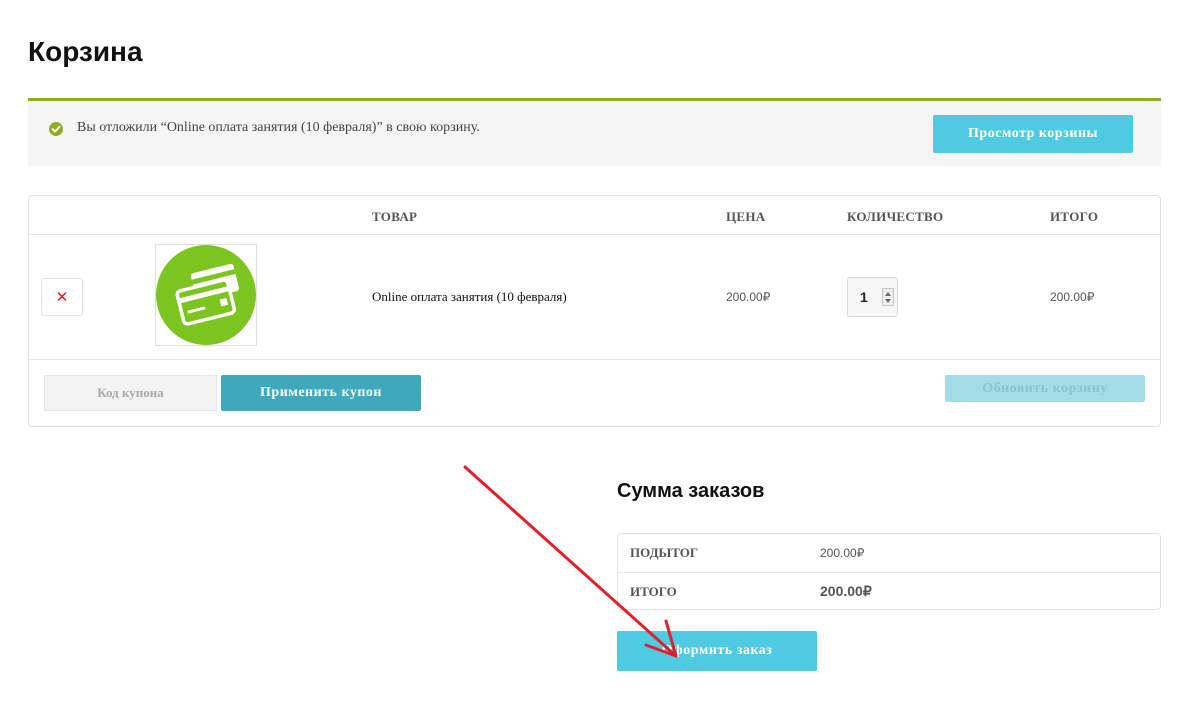 The image size is (1183, 707). Describe the element at coordinates (1072, 297) in the screenshot. I see `product-total: 200.00₽` at that location.